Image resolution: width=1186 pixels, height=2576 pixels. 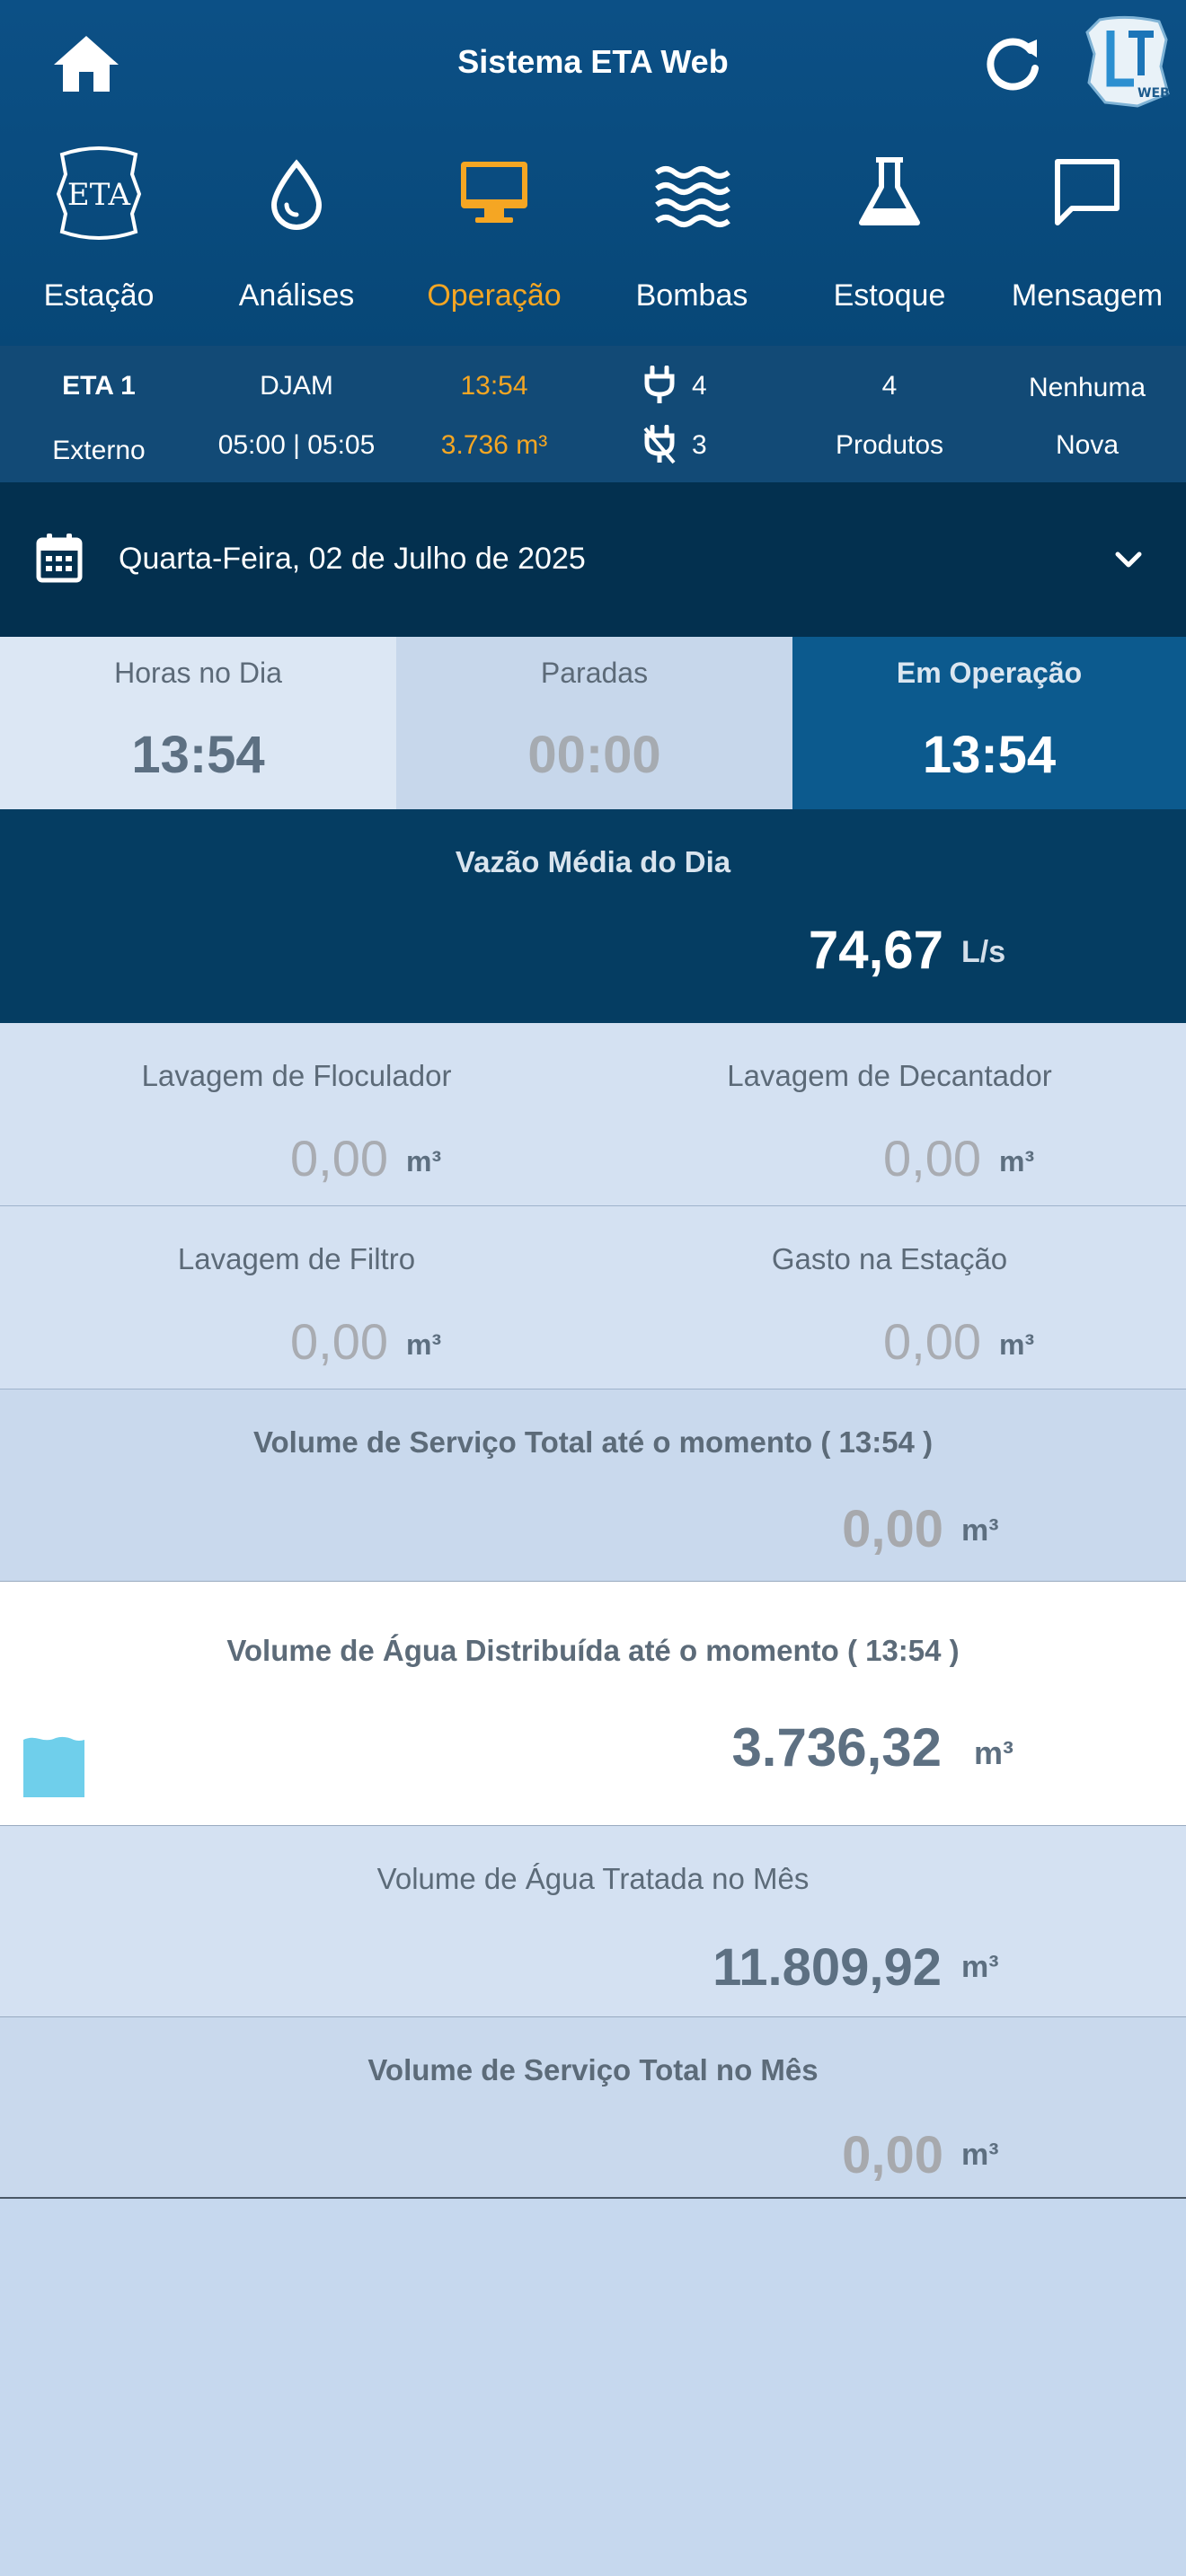 What do you see at coordinates (494, 386) in the screenshot?
I see `operation-time: 13:54` at bounding box center [494, 386].